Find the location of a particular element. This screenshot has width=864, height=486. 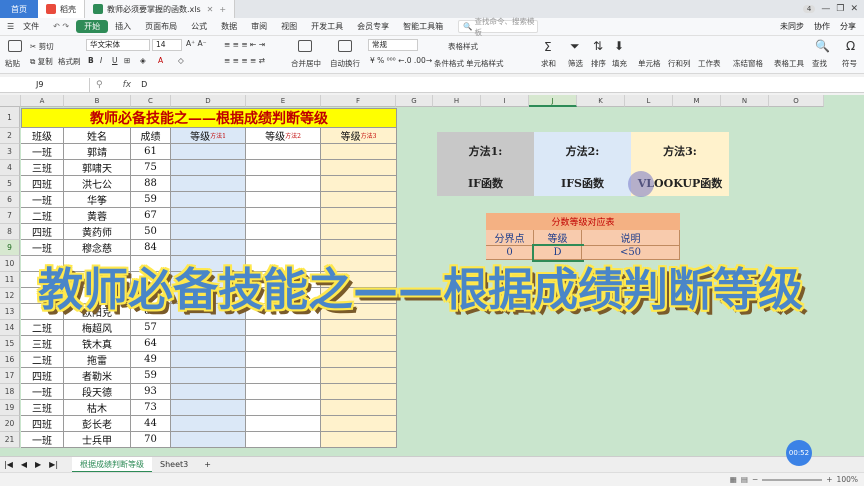

wrap-icon is located at coordinates (345, 46).